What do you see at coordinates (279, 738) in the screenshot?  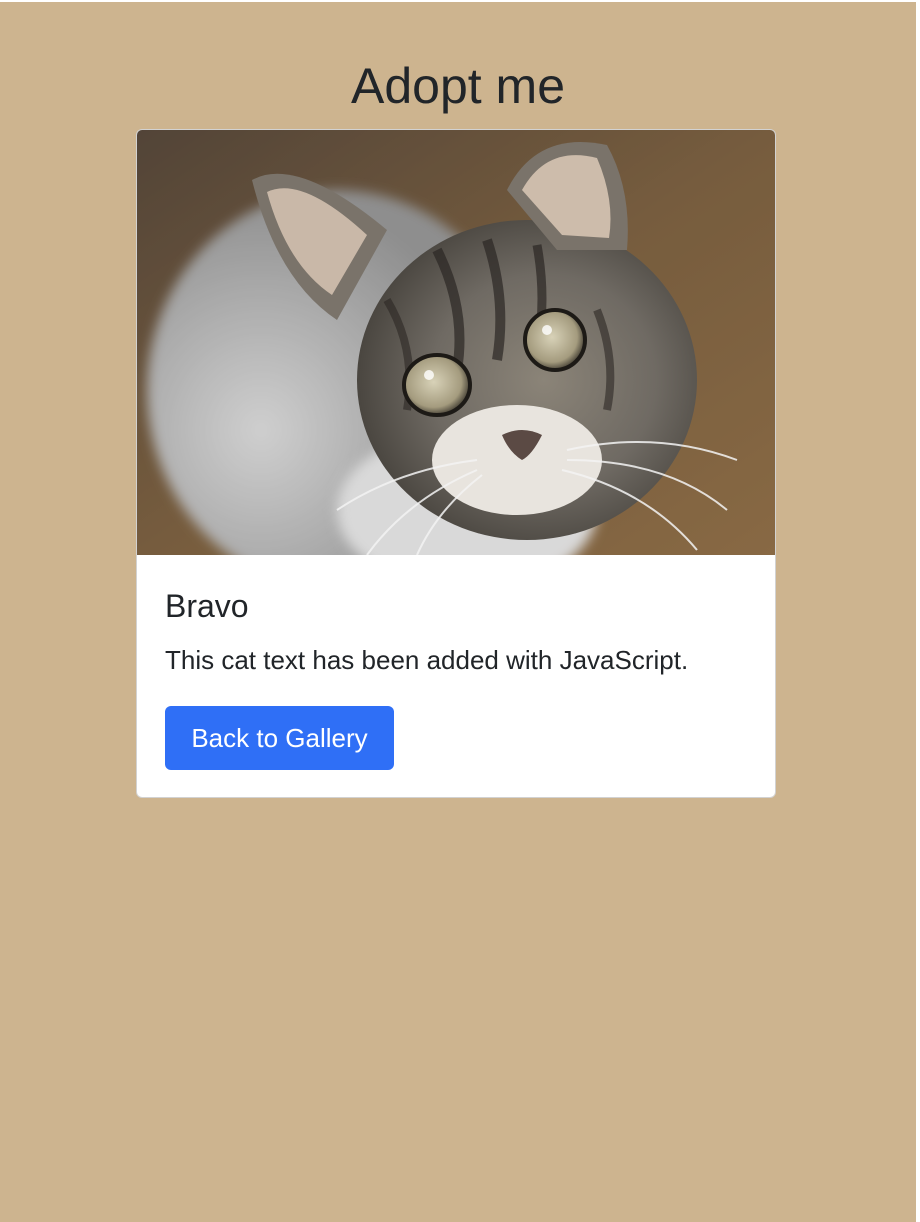 I see `back-to-gallery-button: Back to Gallery` at bounding box center [279, 738].